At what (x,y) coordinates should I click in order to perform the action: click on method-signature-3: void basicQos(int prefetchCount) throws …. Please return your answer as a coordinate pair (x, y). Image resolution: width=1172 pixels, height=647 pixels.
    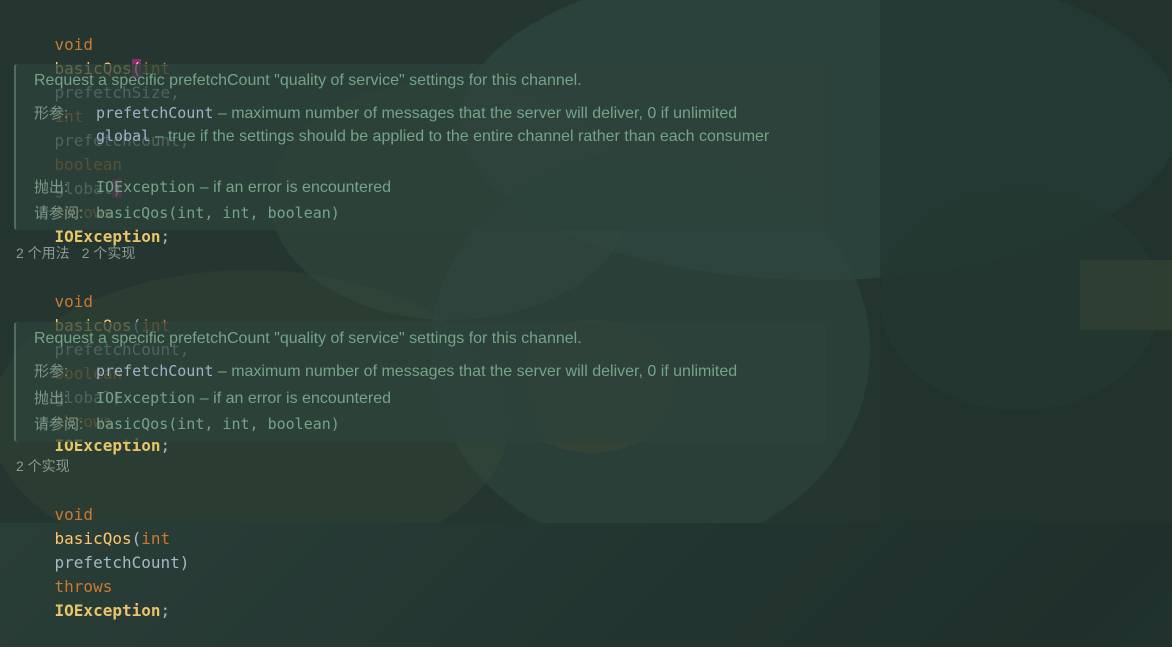
    Looking at the image, I should click on (103, 549).